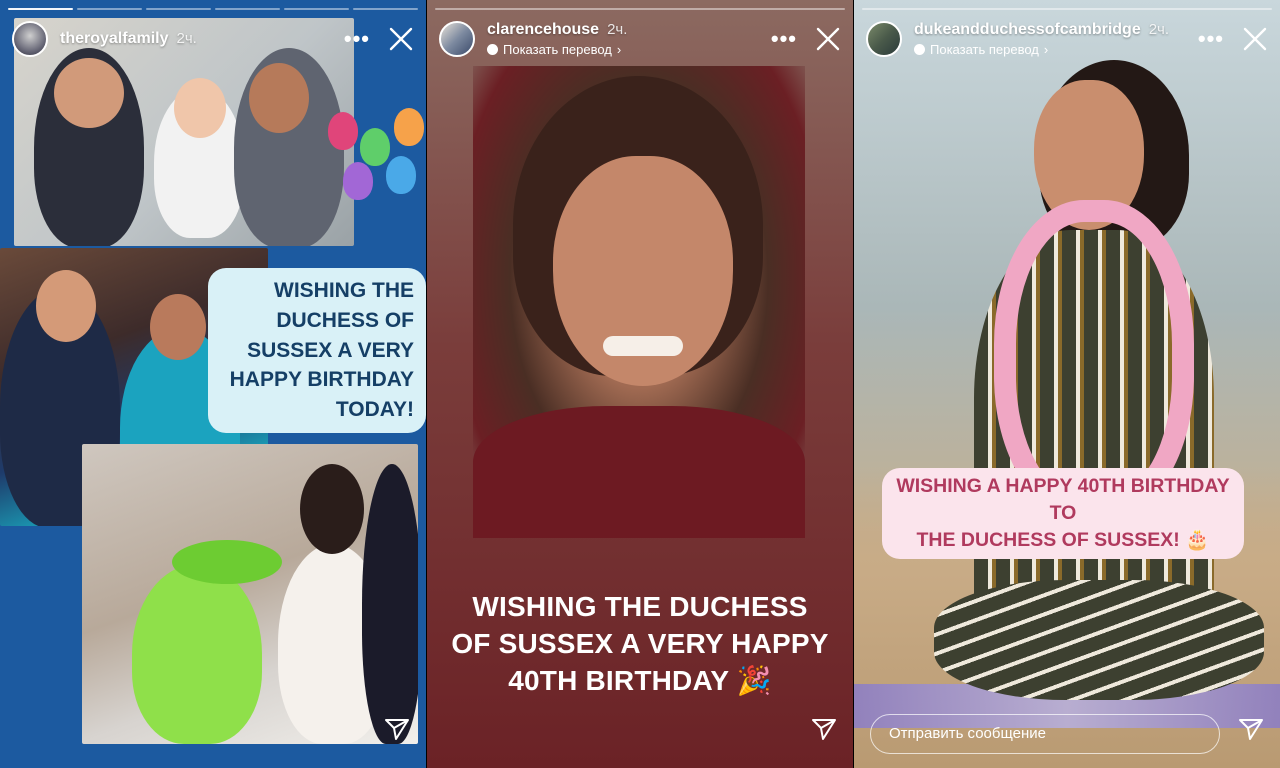 This screenshot has width=1280, height=768. Describe the element at coordinates (1045, 734) in the screenshot. I see `message-input: Отправить сообщение` at that location.